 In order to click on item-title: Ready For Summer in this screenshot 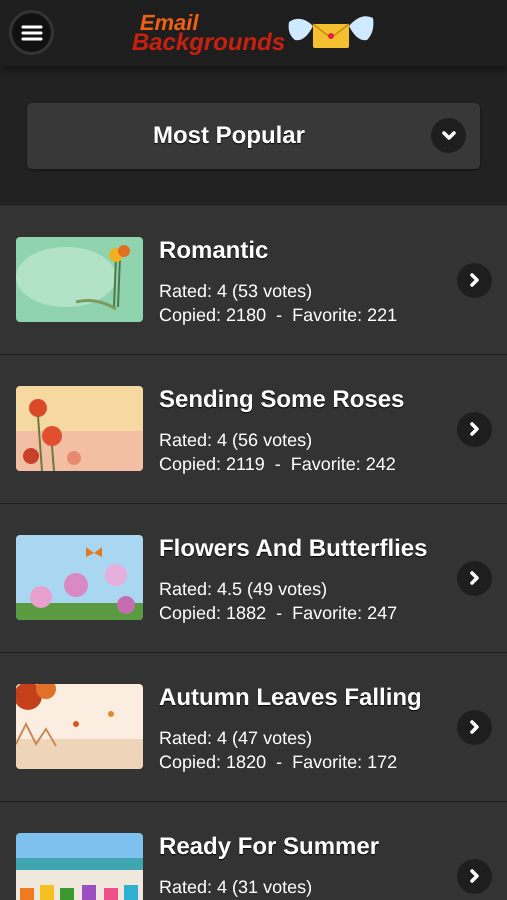, I will do `click(269, 847)`.